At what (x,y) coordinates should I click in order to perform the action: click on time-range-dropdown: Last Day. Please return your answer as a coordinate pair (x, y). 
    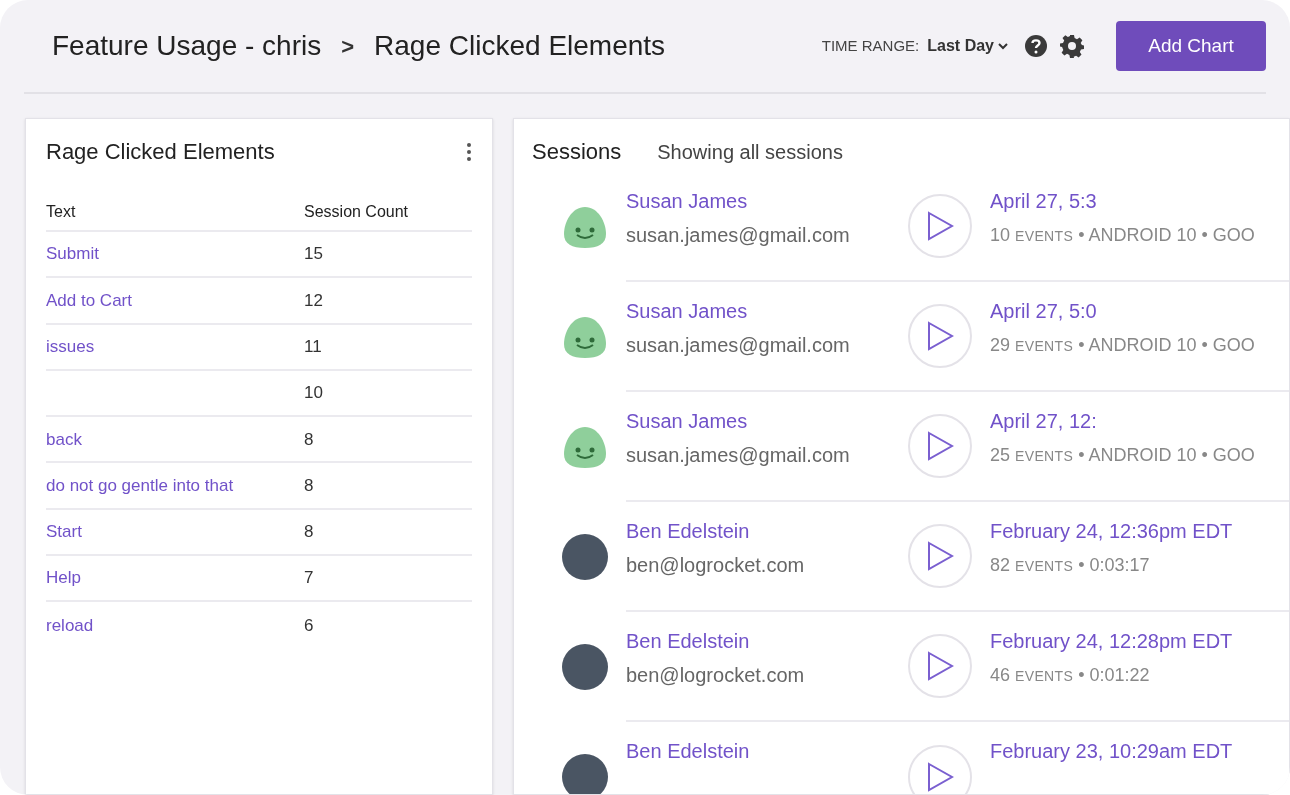
    Looking at the image, I should click on (967, 46).